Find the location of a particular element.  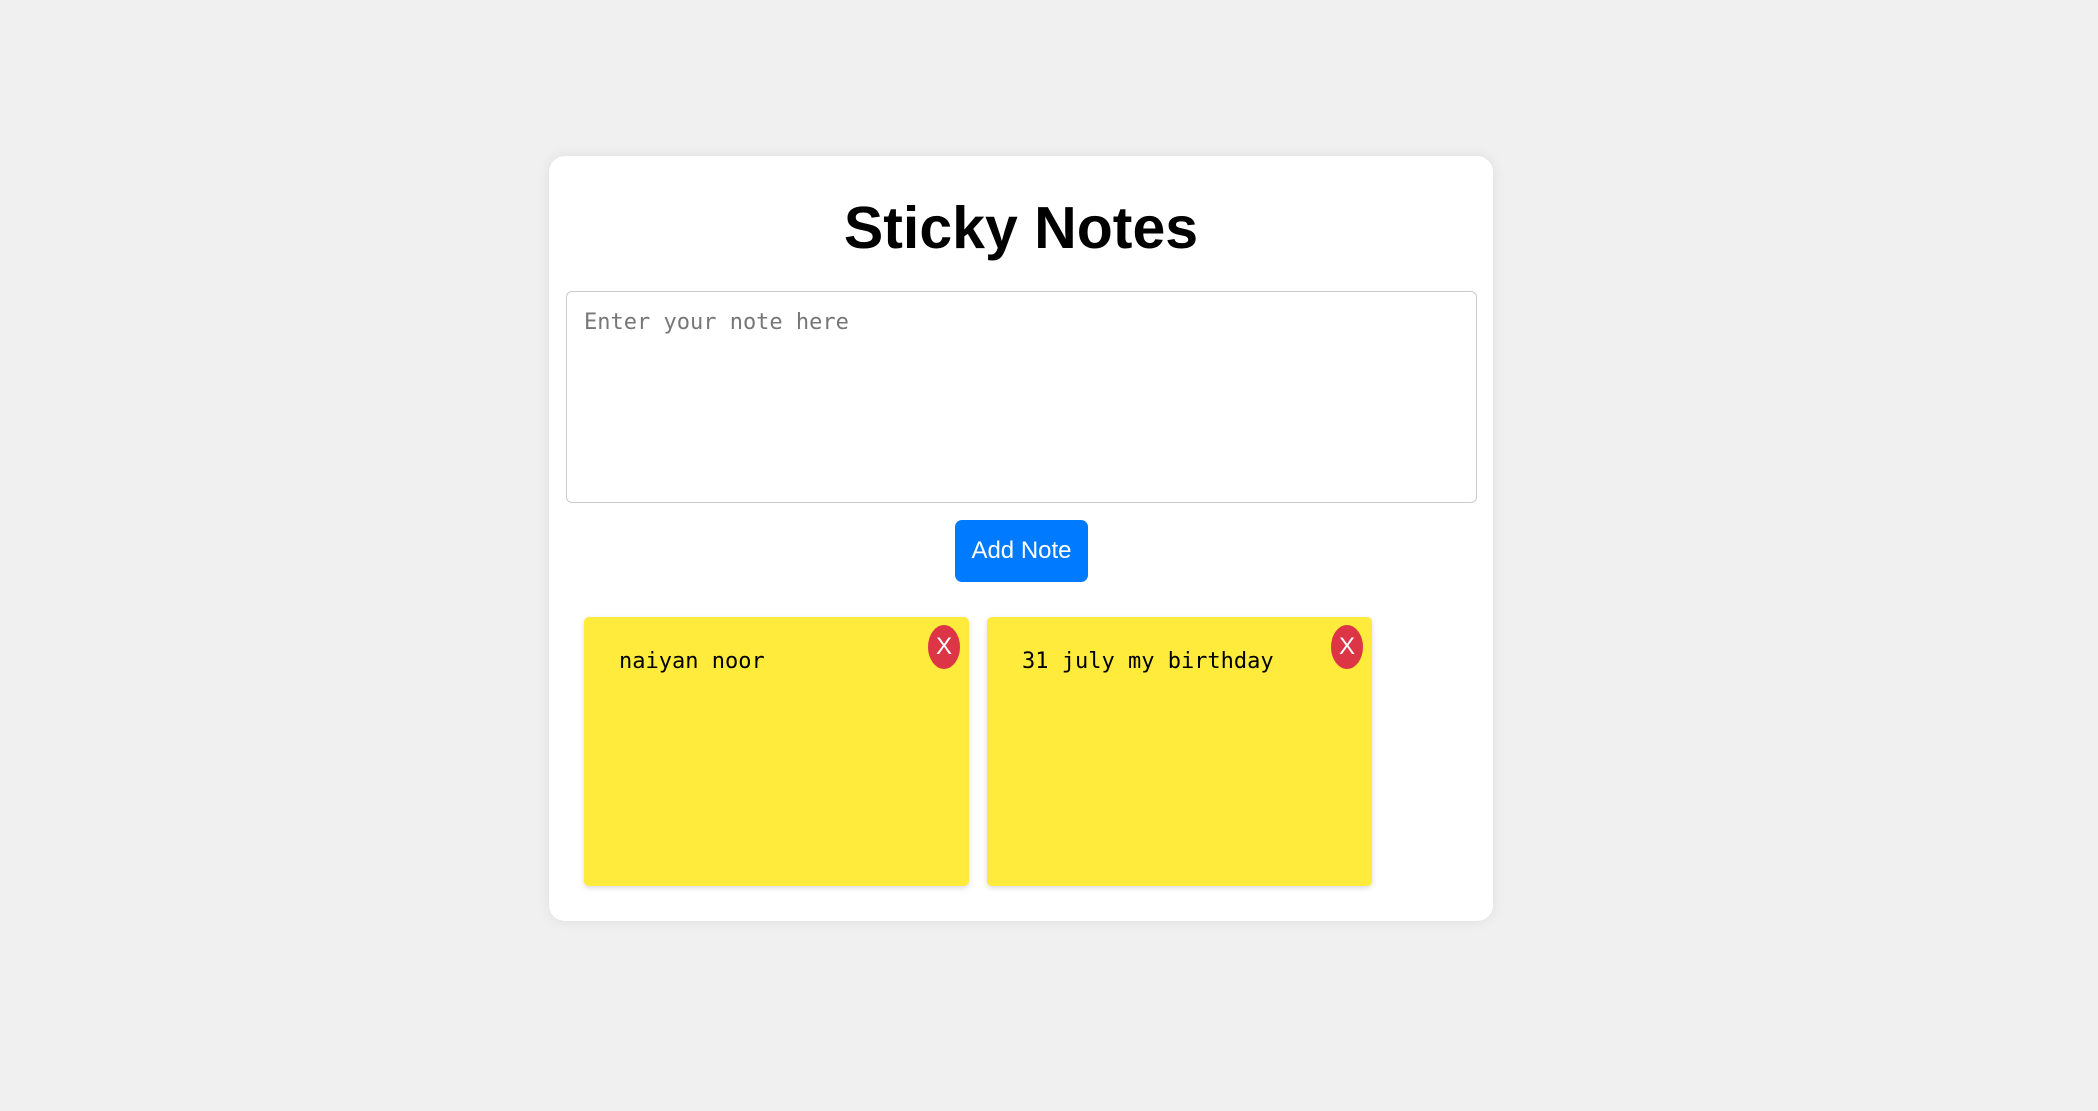

sticky-note: 31 july my birthday X is located at coordinates (1179, 751).